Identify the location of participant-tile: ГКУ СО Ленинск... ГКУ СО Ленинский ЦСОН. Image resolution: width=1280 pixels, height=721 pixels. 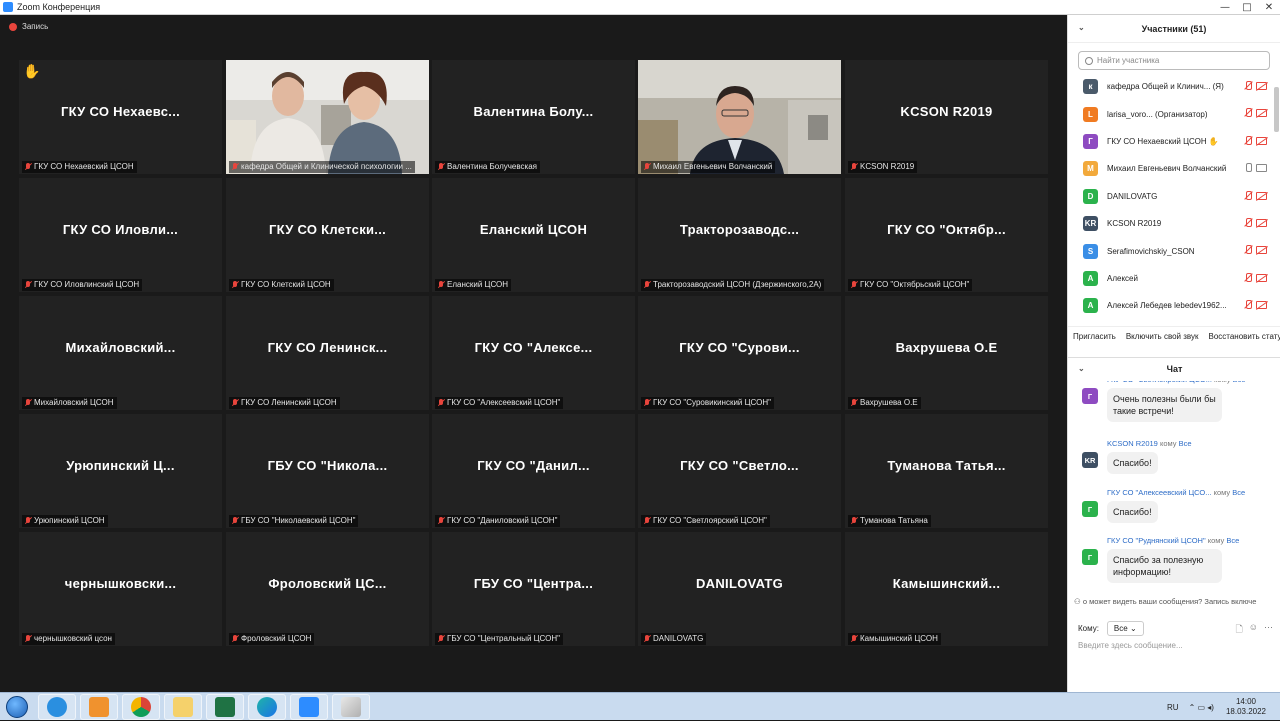
(327, 353).